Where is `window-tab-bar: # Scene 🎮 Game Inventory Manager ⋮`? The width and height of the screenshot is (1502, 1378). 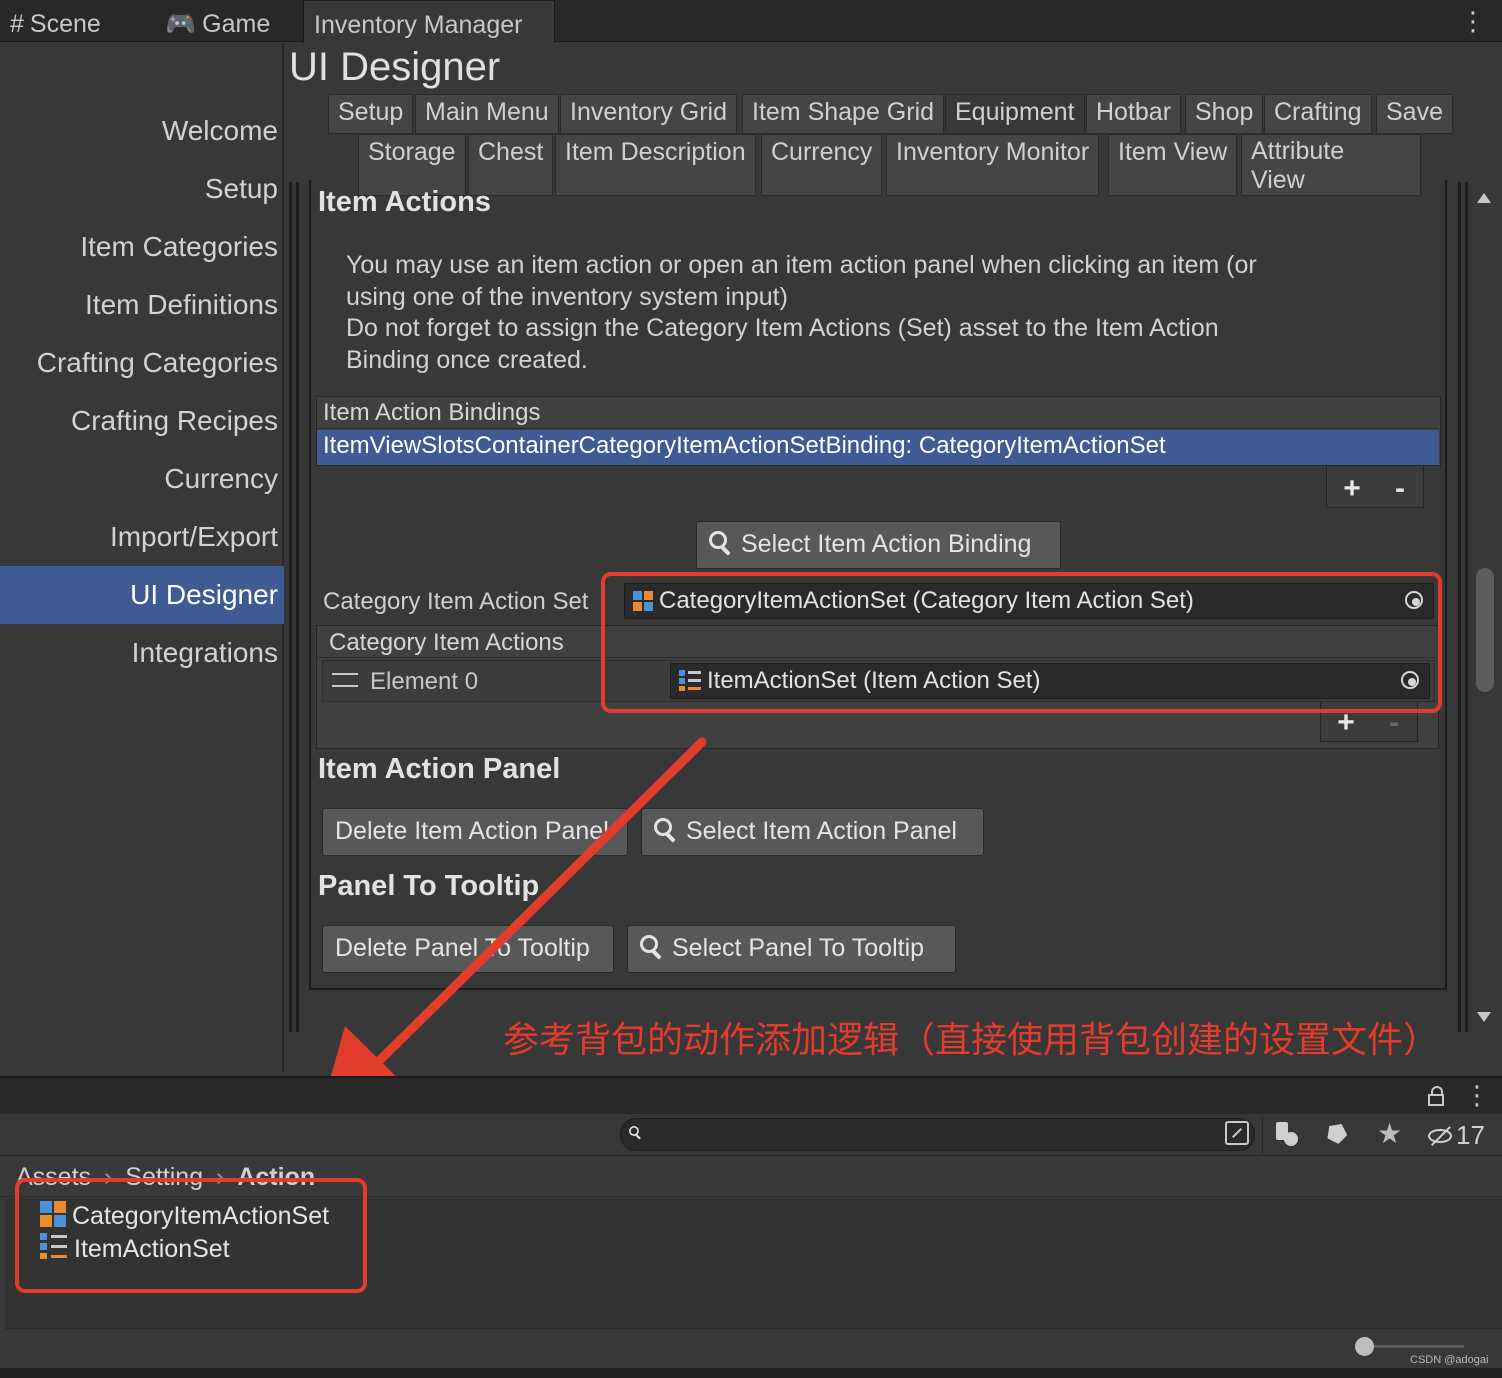
window-tab-bar: # Scene 🎮 Game Inventory Manager ⋮ is located at coordinates (751, 21).